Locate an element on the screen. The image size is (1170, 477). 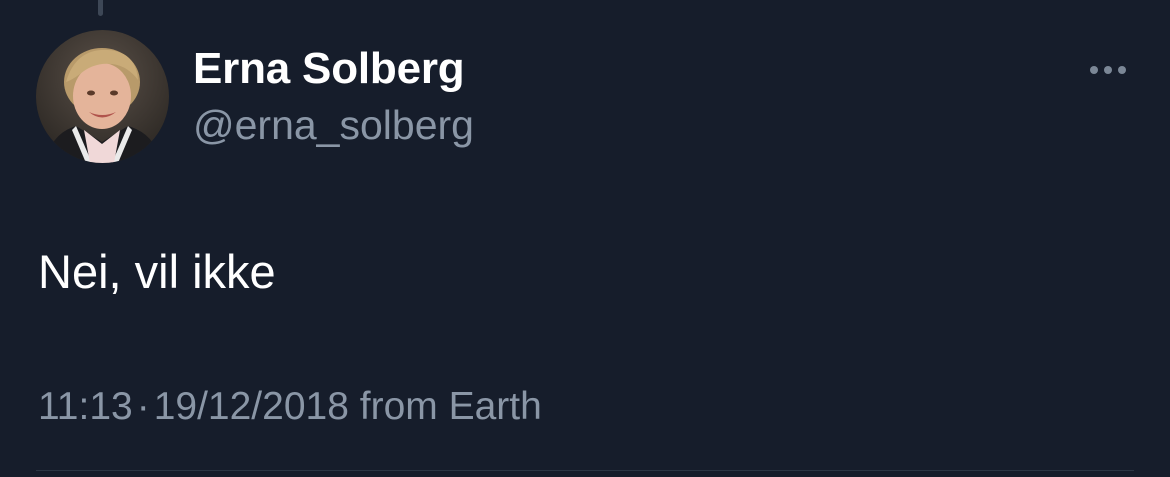
more-options-button is located at coordinates (1108, 70).